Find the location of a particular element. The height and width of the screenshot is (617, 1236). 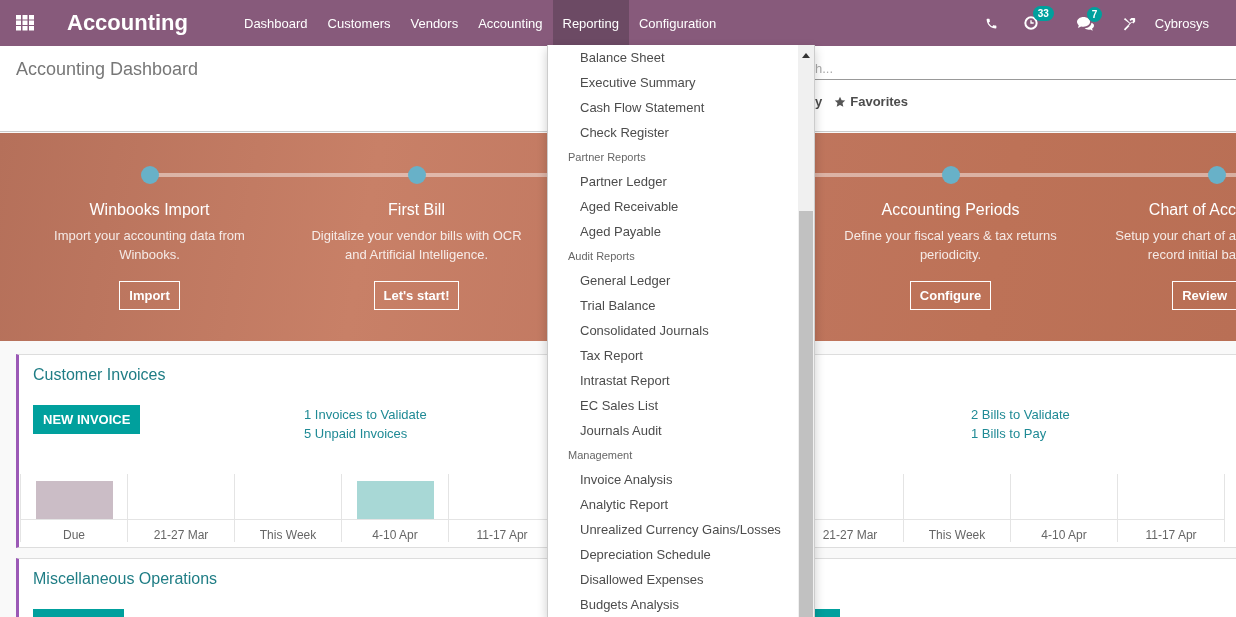

journal-link: 1 Bills to Pay is located at coordinates (1020, 433).